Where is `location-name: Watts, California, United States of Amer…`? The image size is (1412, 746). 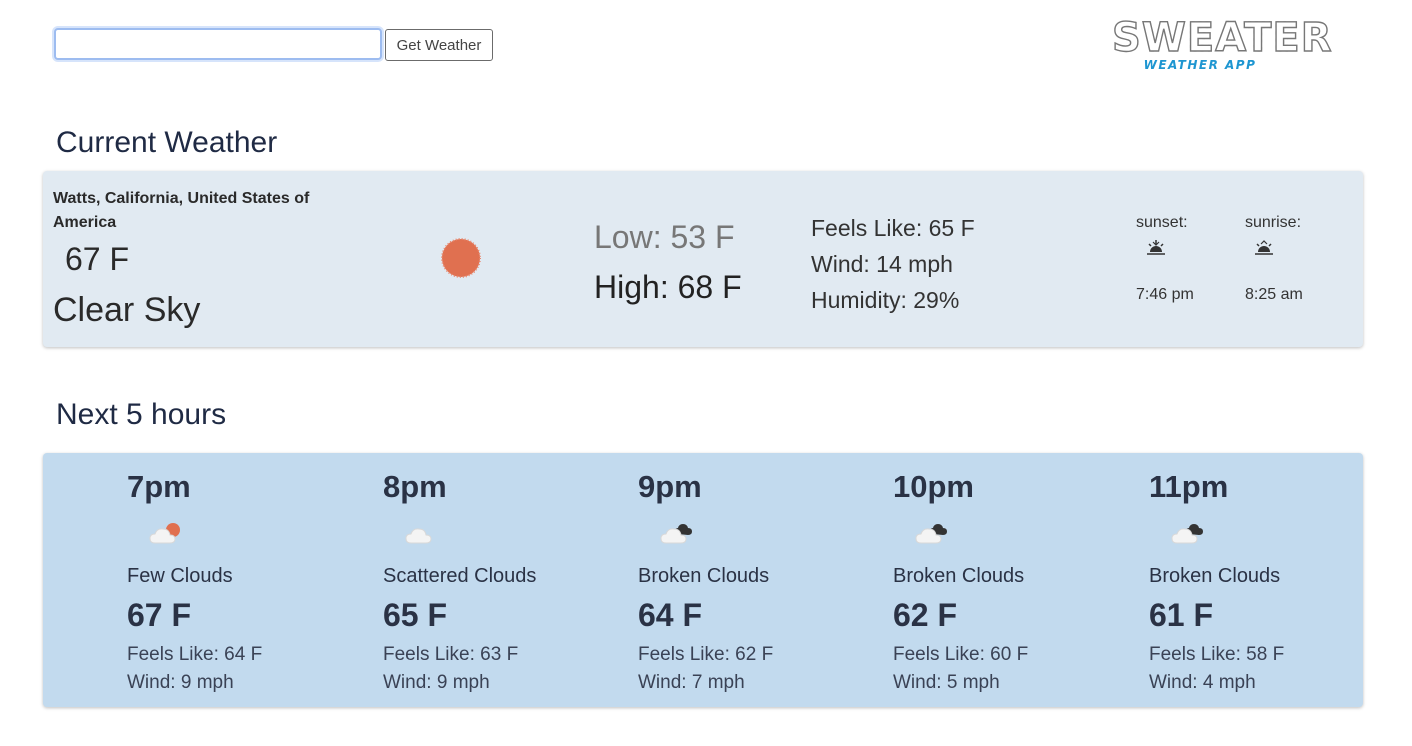 location-name: Watts, California, United States of Amer… is located at coordinates (181, 210).